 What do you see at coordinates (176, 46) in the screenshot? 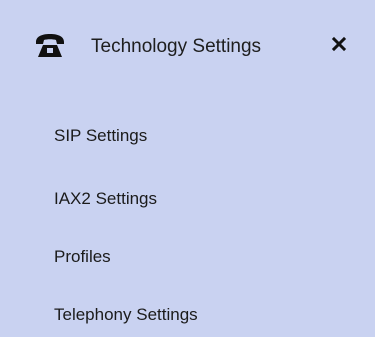
I see `panel-title: Technology Settings` at bounding box center [176, 46].